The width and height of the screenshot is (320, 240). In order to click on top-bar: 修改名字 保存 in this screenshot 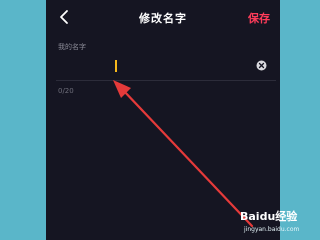, I will do `click(163, 18)`.